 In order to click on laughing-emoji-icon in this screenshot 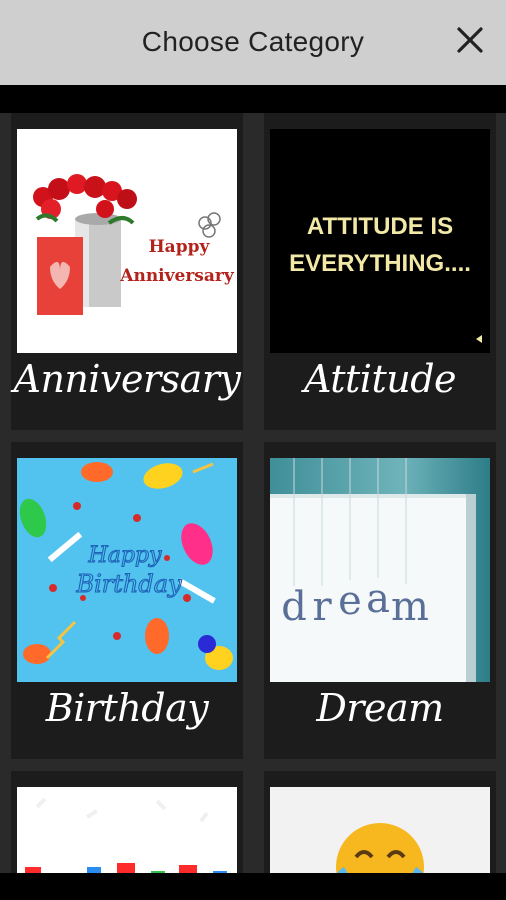, I will do `click(380, 830)`.